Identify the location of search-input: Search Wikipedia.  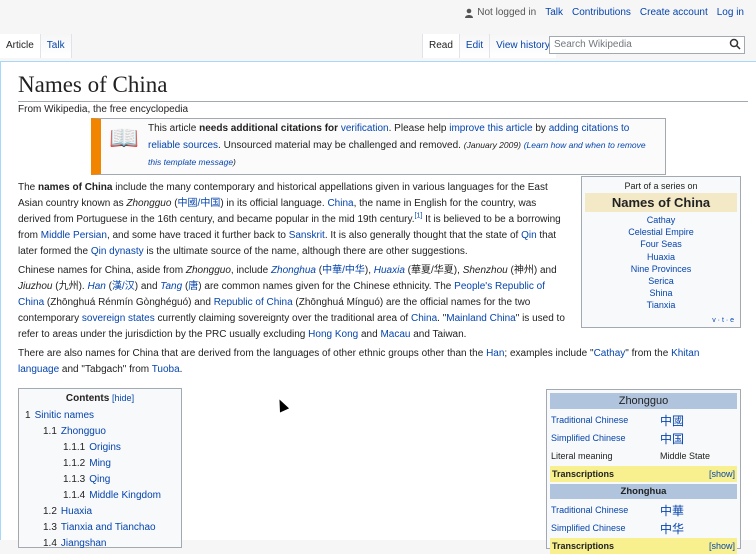
(647, 45).